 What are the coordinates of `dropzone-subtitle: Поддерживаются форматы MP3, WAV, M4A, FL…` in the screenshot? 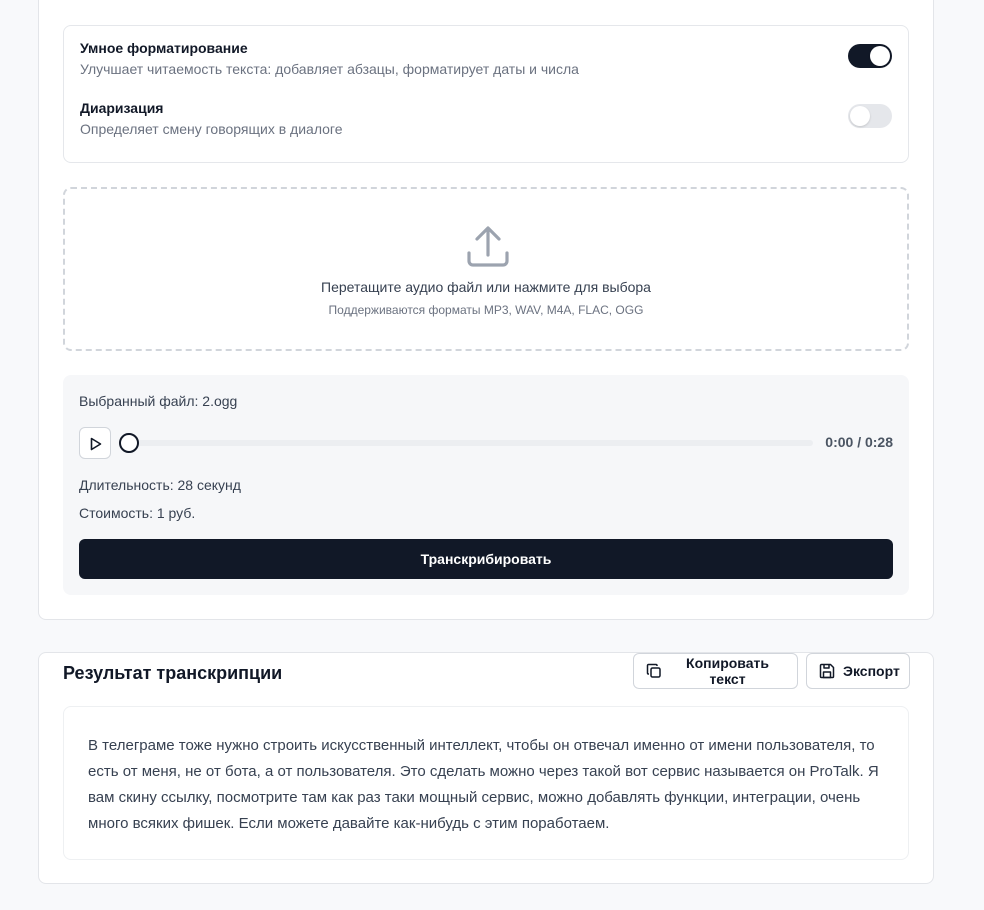 It's located at (486, 310).